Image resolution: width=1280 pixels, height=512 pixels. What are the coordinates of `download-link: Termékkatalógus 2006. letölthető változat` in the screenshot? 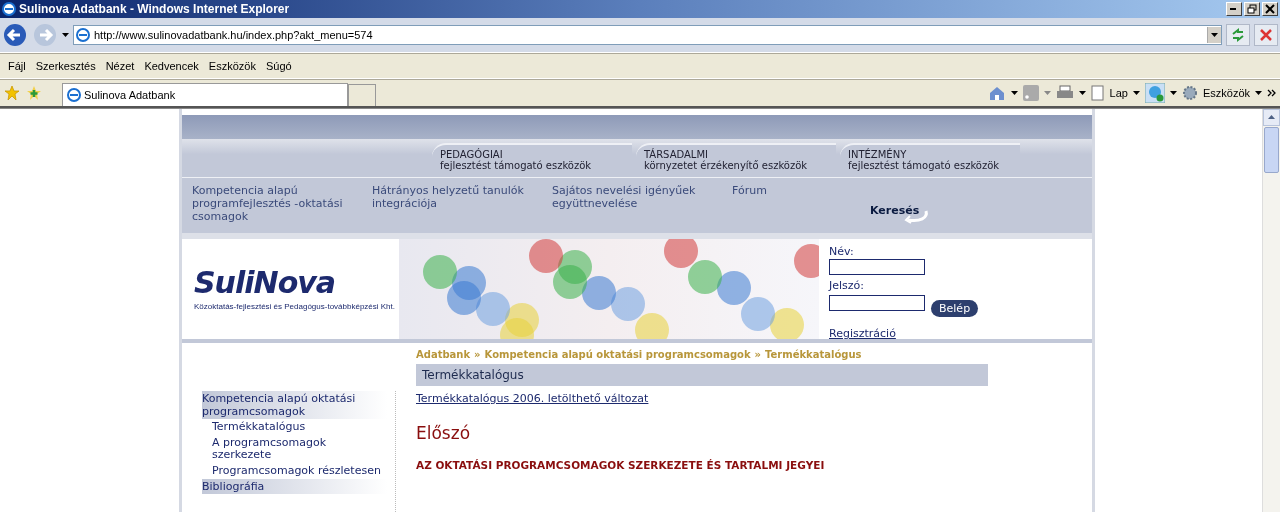 It's located at (532, 398).